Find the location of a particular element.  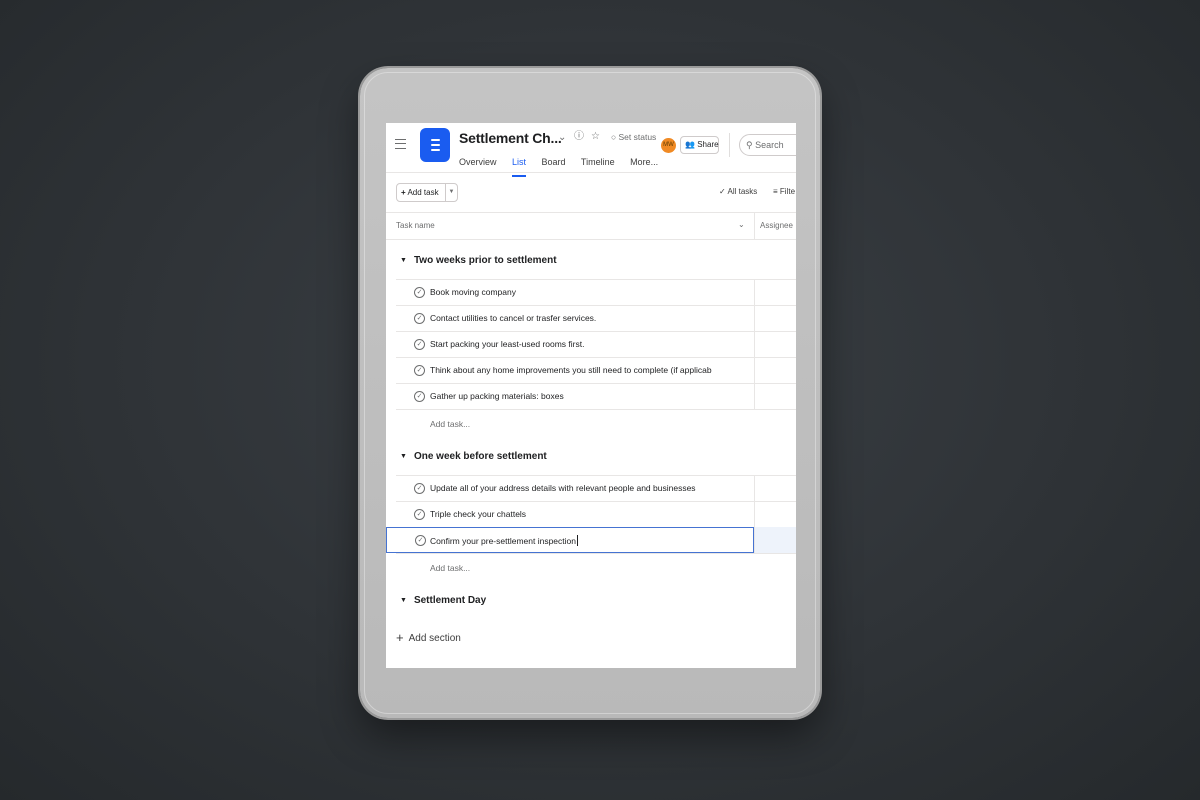

avatar: MW is located at coordinates (668, 145).